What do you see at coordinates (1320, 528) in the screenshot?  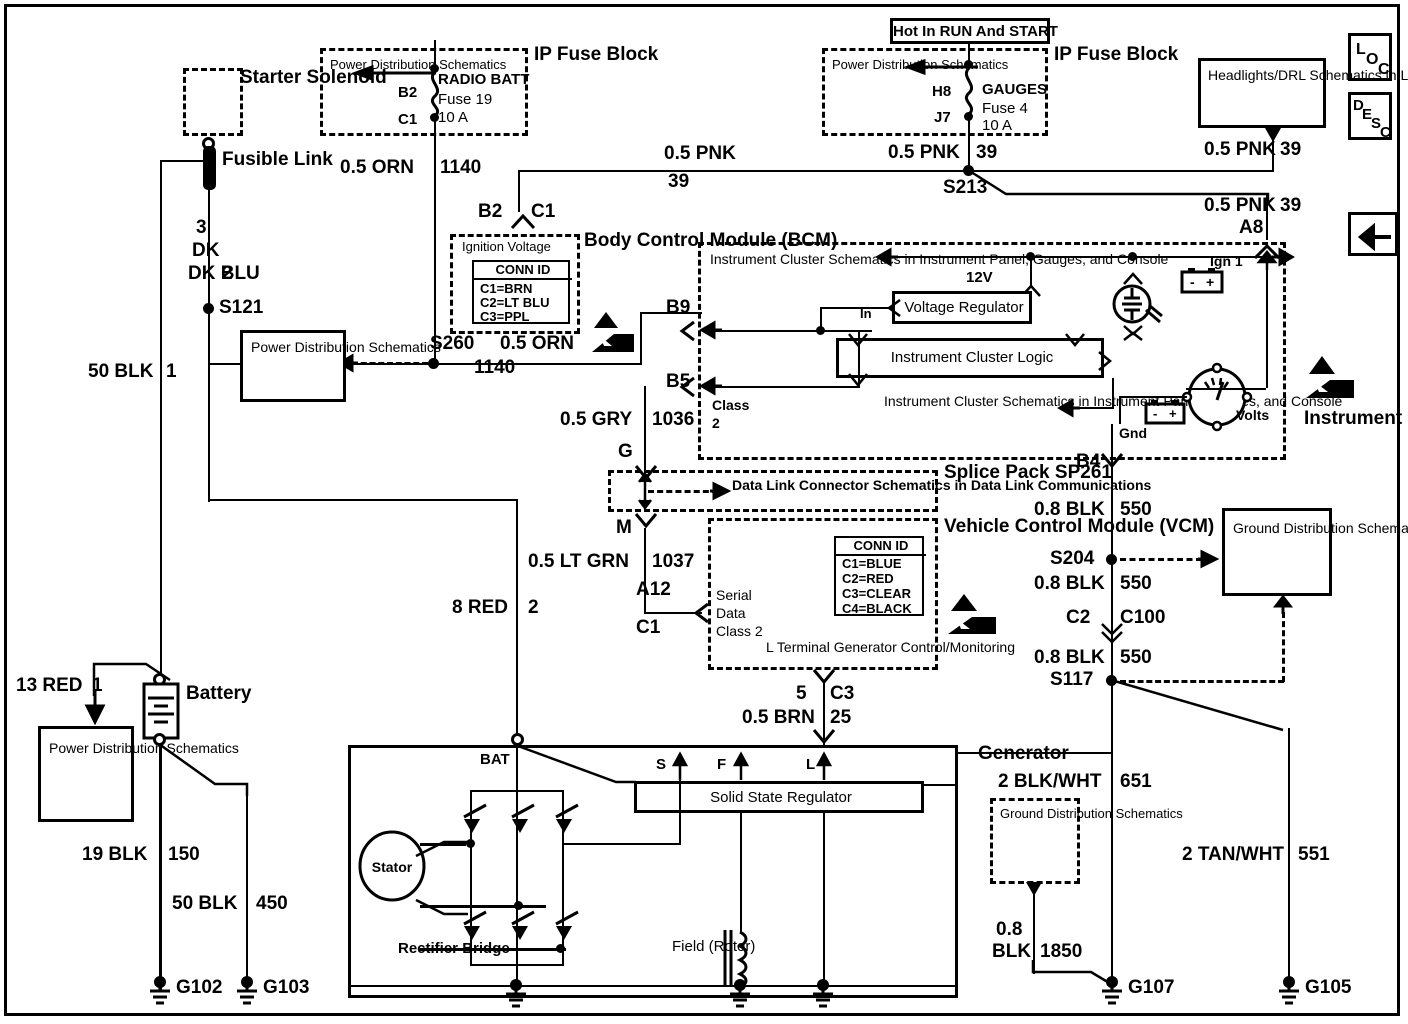 I see `ground-dist-right-label: Ground Distribution Schematics` at bounding box center [1320, 528].